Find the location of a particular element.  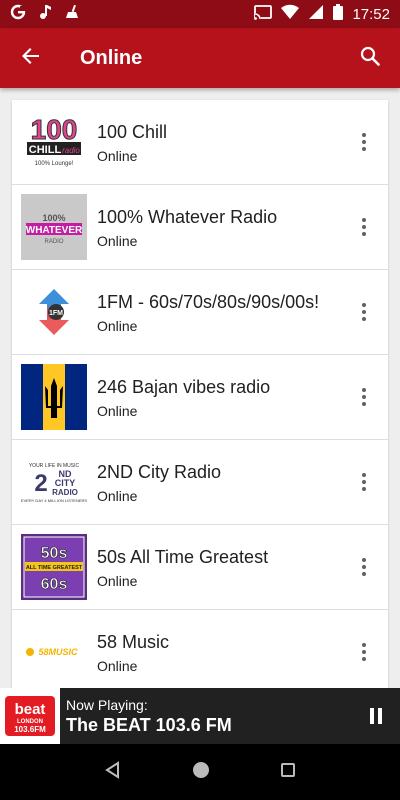

now-playing-label: Now Playing: is located at coordinates (107, 704).